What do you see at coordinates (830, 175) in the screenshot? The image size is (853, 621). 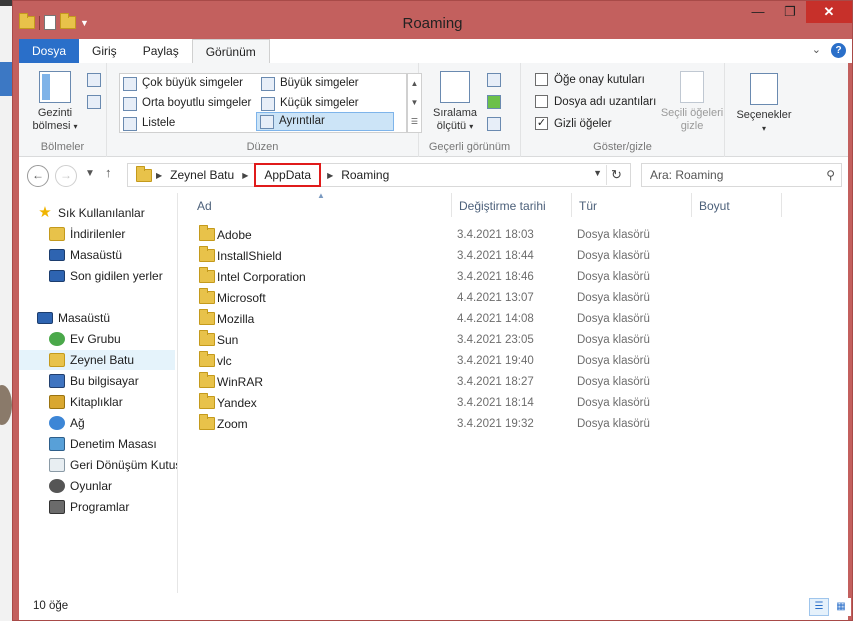 I see `search-icon: ⚲` at bounding box center [830, 175].